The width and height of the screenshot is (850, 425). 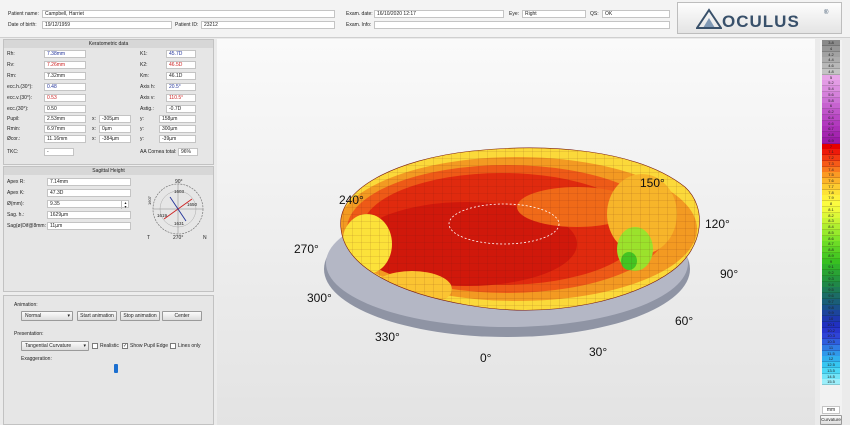 I want to click on pupil-x-value: 0µm, so click(x=115, y=129).